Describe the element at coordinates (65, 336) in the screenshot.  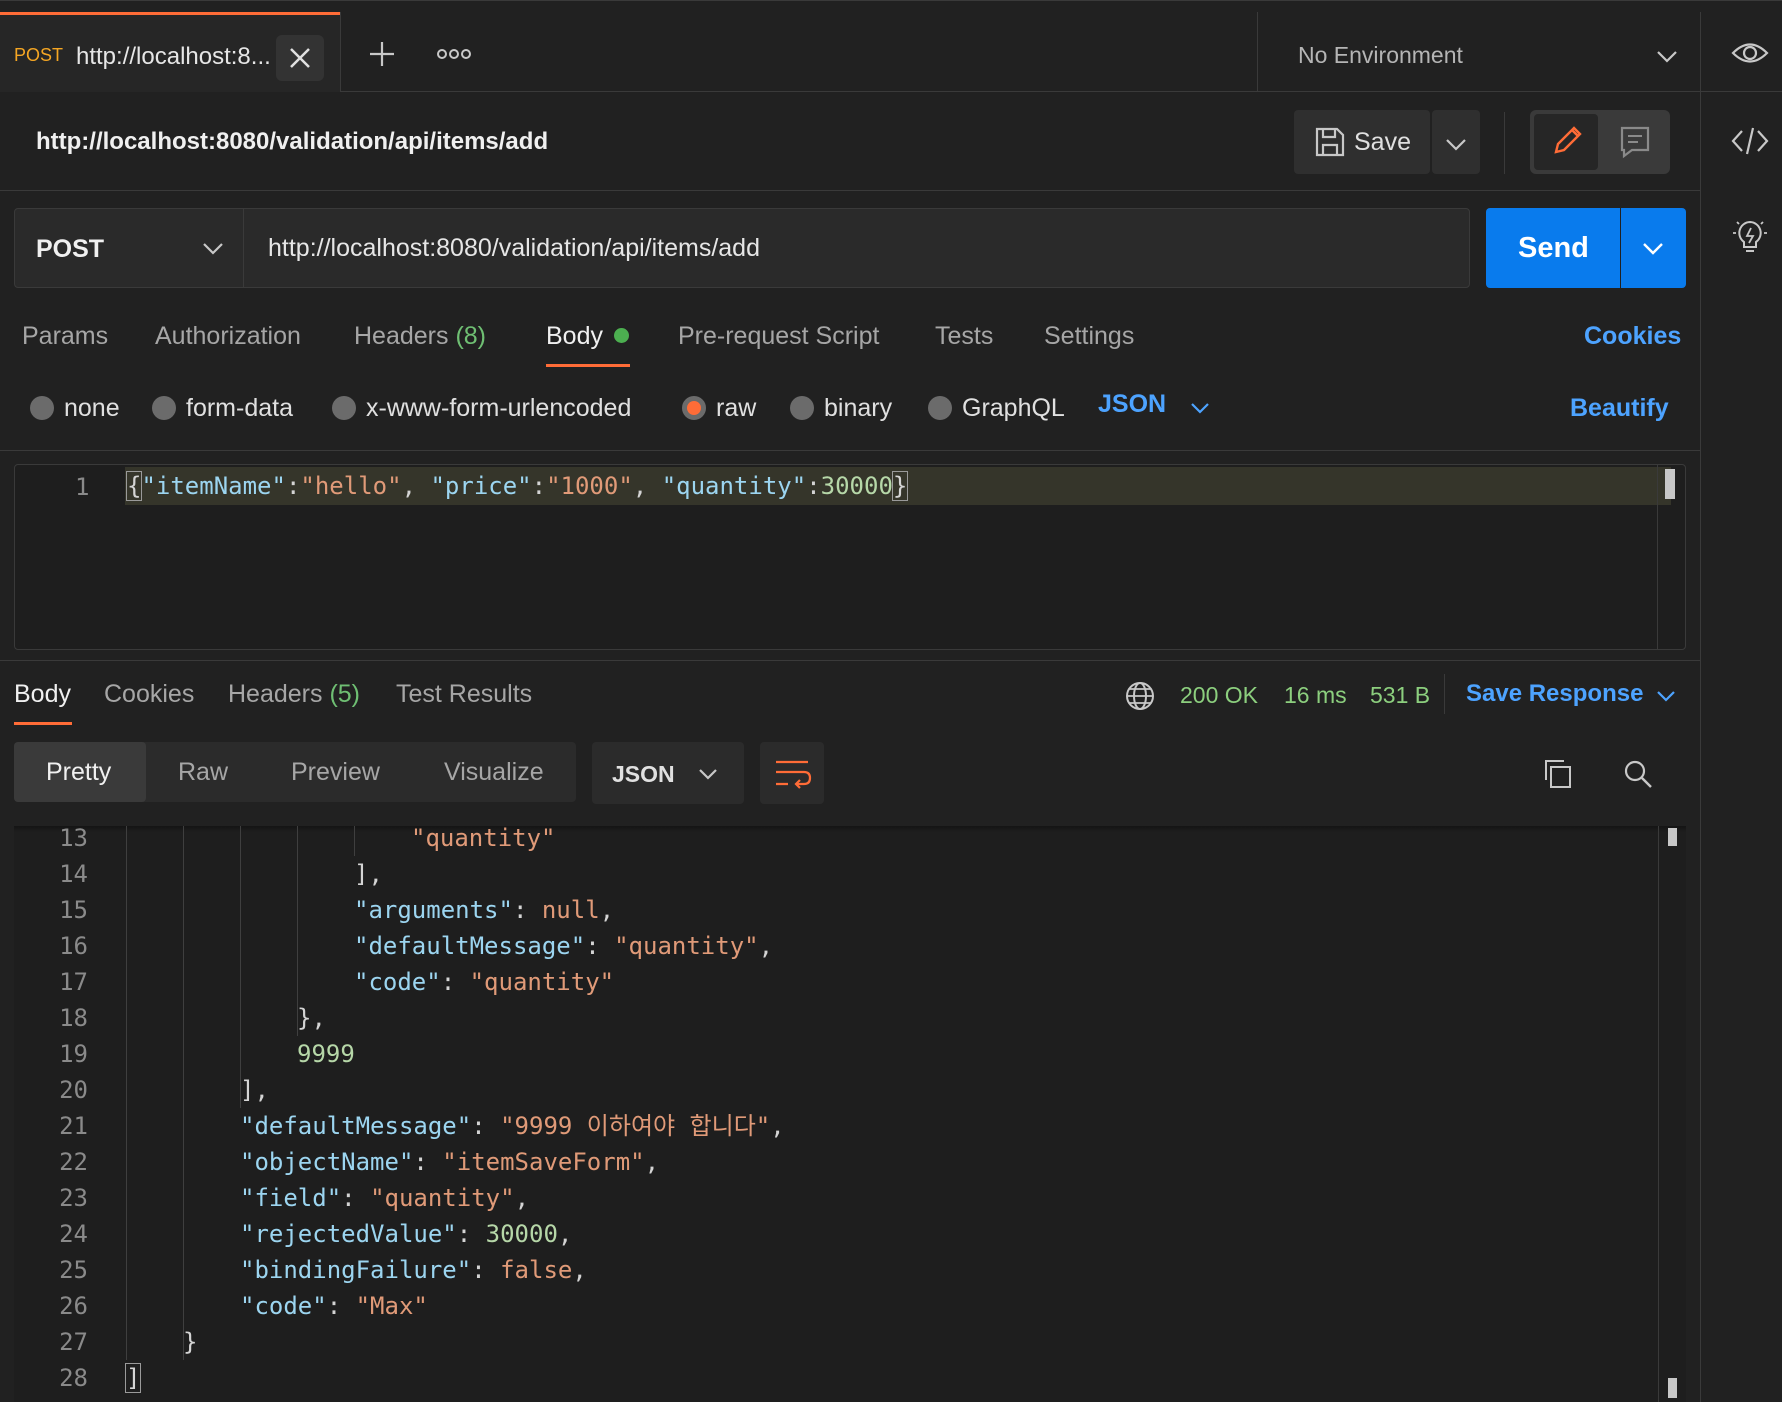
I see `tab-params: Params` at that location.